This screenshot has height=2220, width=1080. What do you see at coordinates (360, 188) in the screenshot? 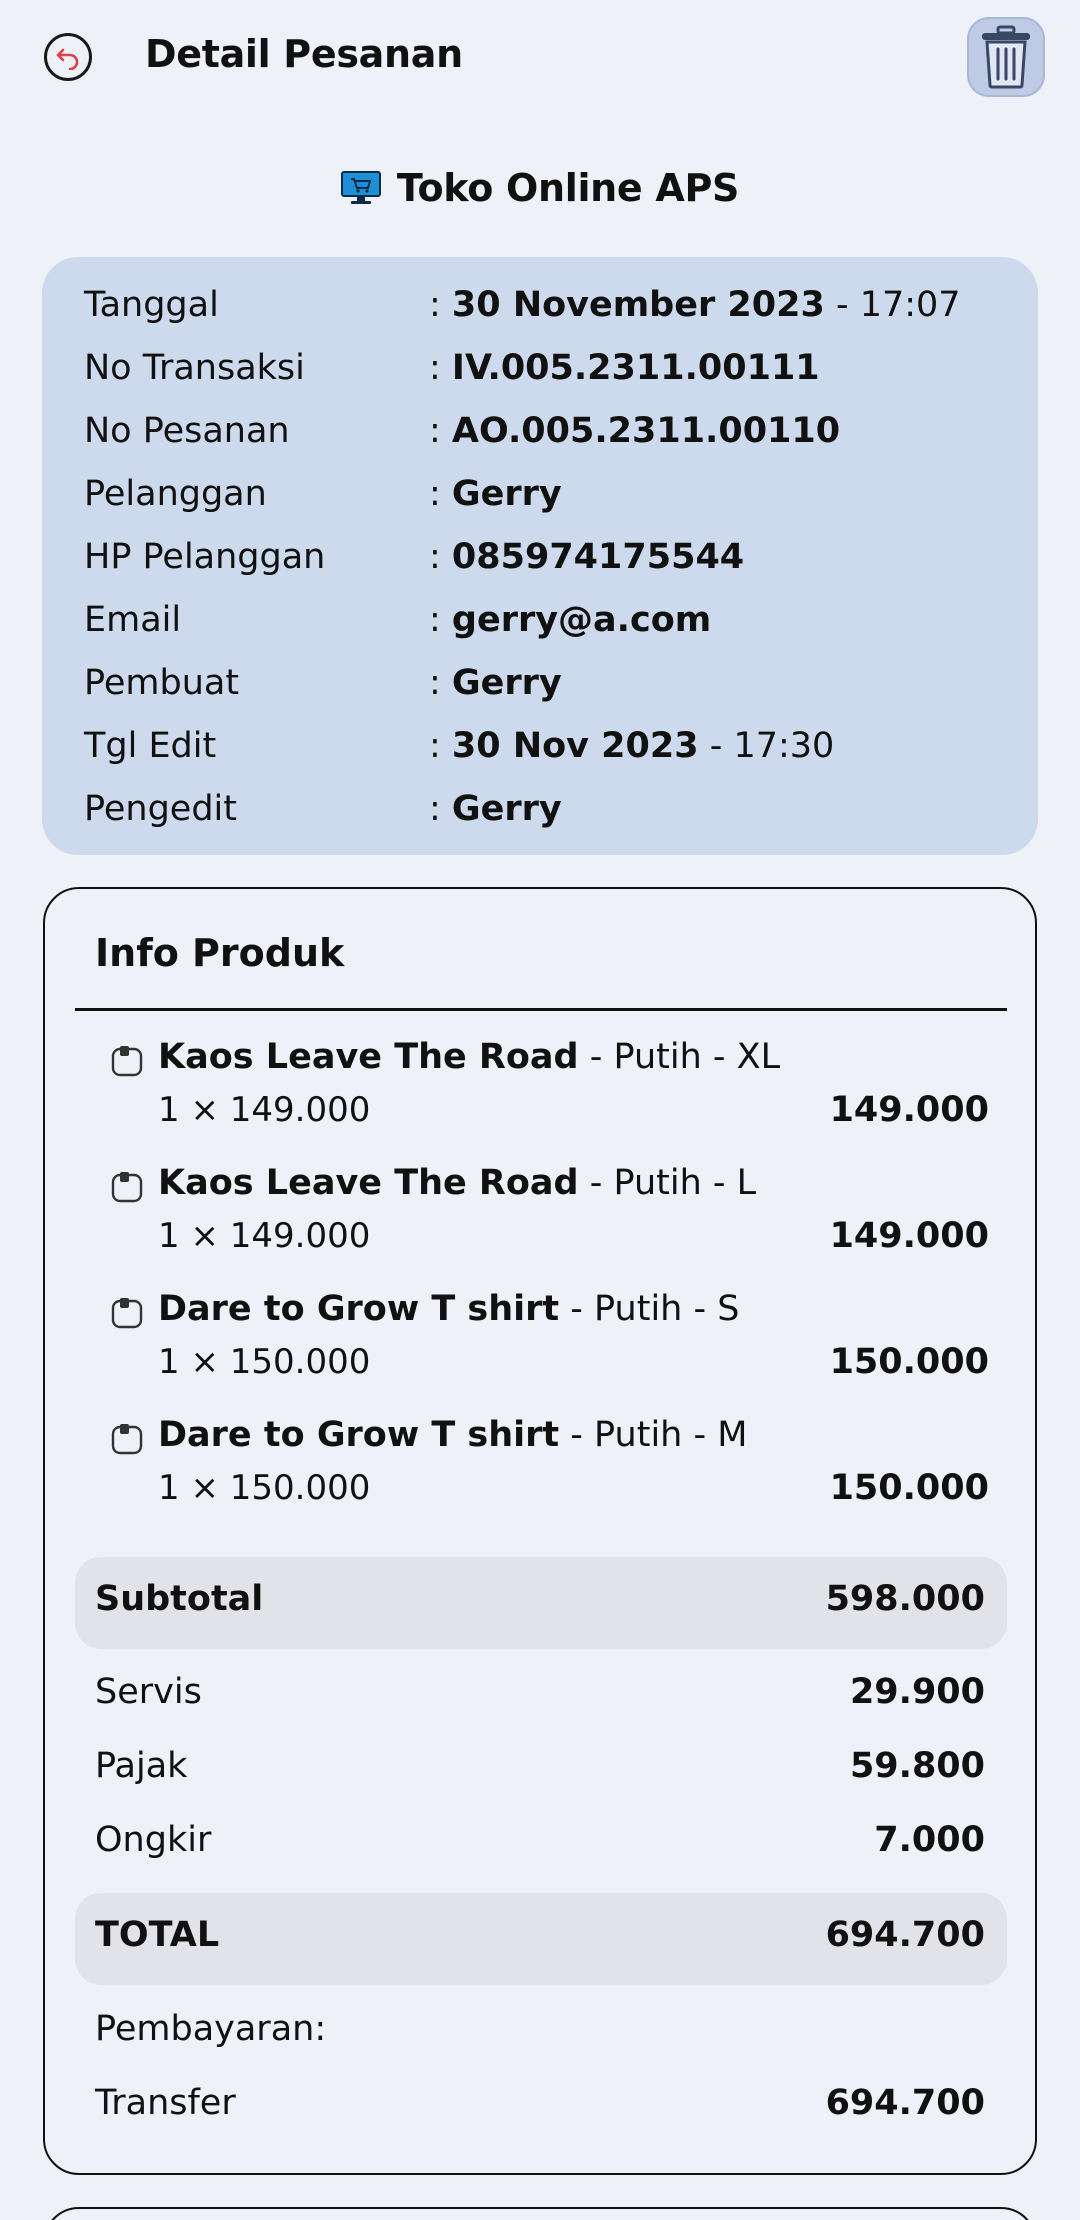
I see `computer-cart-icon` at bounding box center [360, 188].